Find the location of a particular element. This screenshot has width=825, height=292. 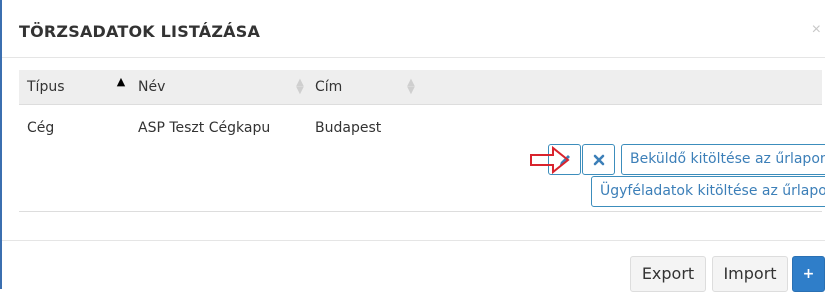

ugyfeladatok-fill-button: Ügyféladatok kitöltése az űrlapon is located at coordinates (708, 191).